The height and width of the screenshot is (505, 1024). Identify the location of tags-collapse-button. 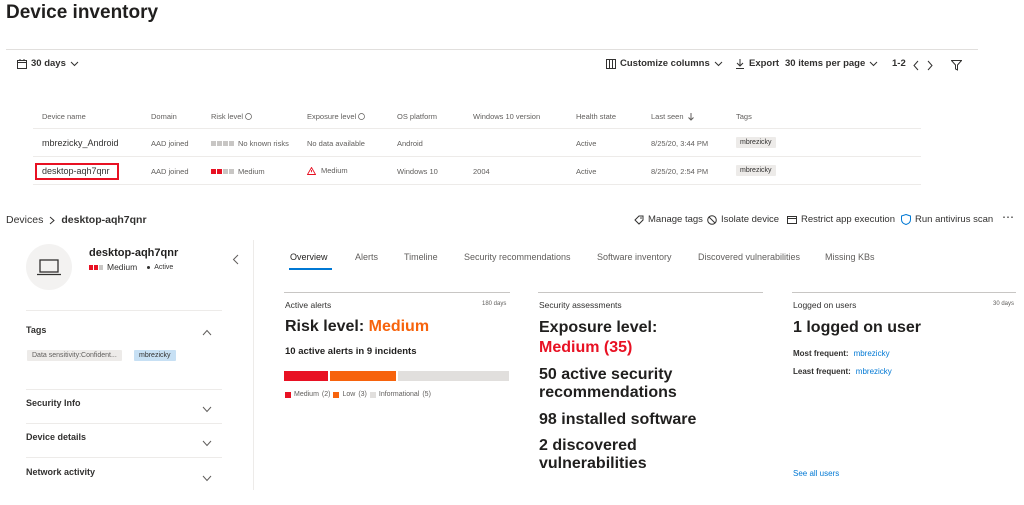
(207, 332).